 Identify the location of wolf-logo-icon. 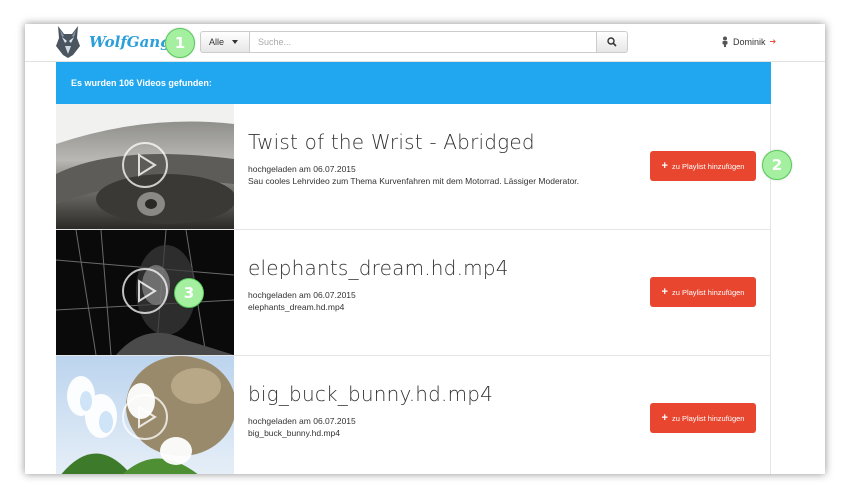
(68, 41).